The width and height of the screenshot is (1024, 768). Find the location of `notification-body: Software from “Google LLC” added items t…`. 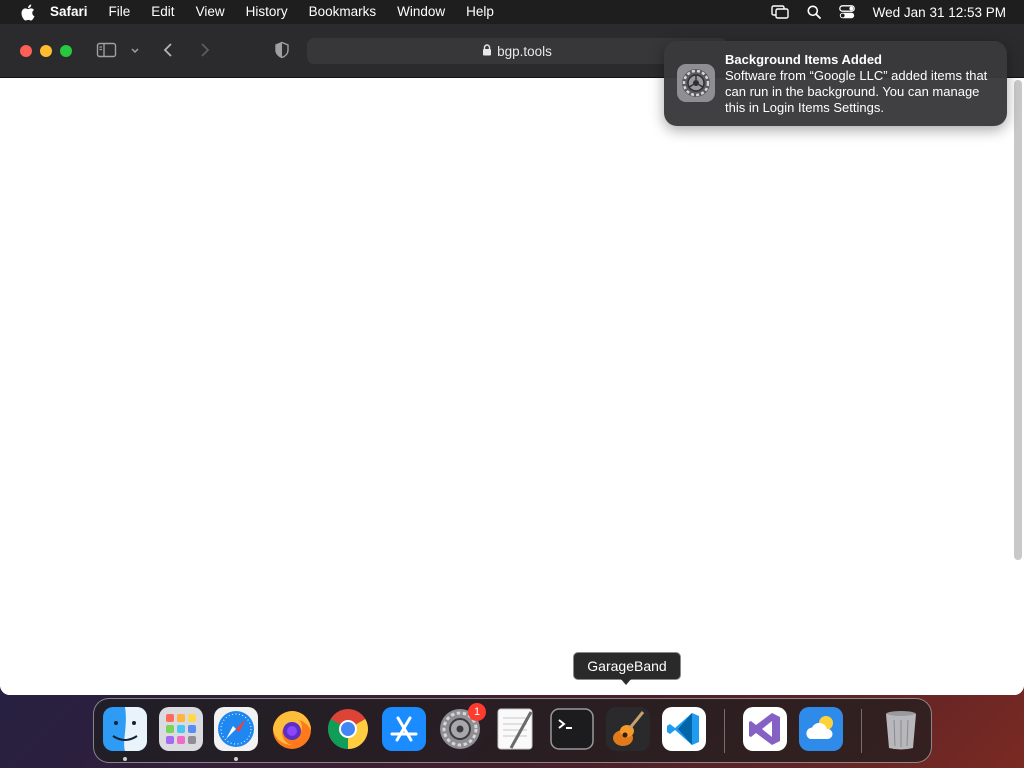

notification-body: Software from “Google LLC” added items t… is located at coordinates (856, 91).